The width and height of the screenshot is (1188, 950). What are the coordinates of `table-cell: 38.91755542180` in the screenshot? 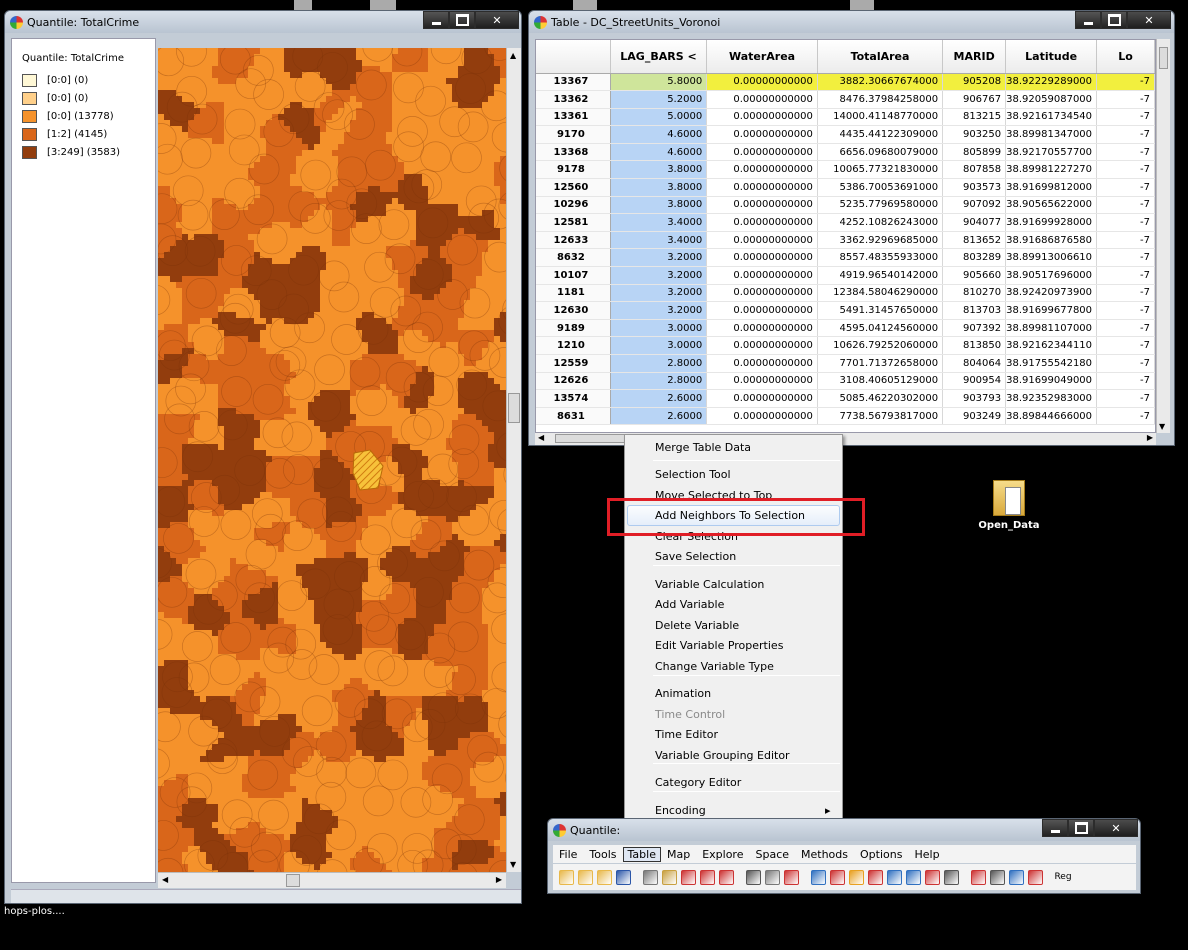 It's located at (1051, 363).